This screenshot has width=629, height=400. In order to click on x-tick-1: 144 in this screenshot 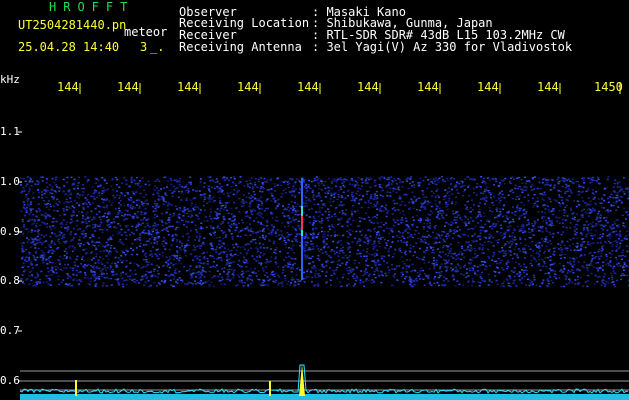, I will do `click(68, 87)`.